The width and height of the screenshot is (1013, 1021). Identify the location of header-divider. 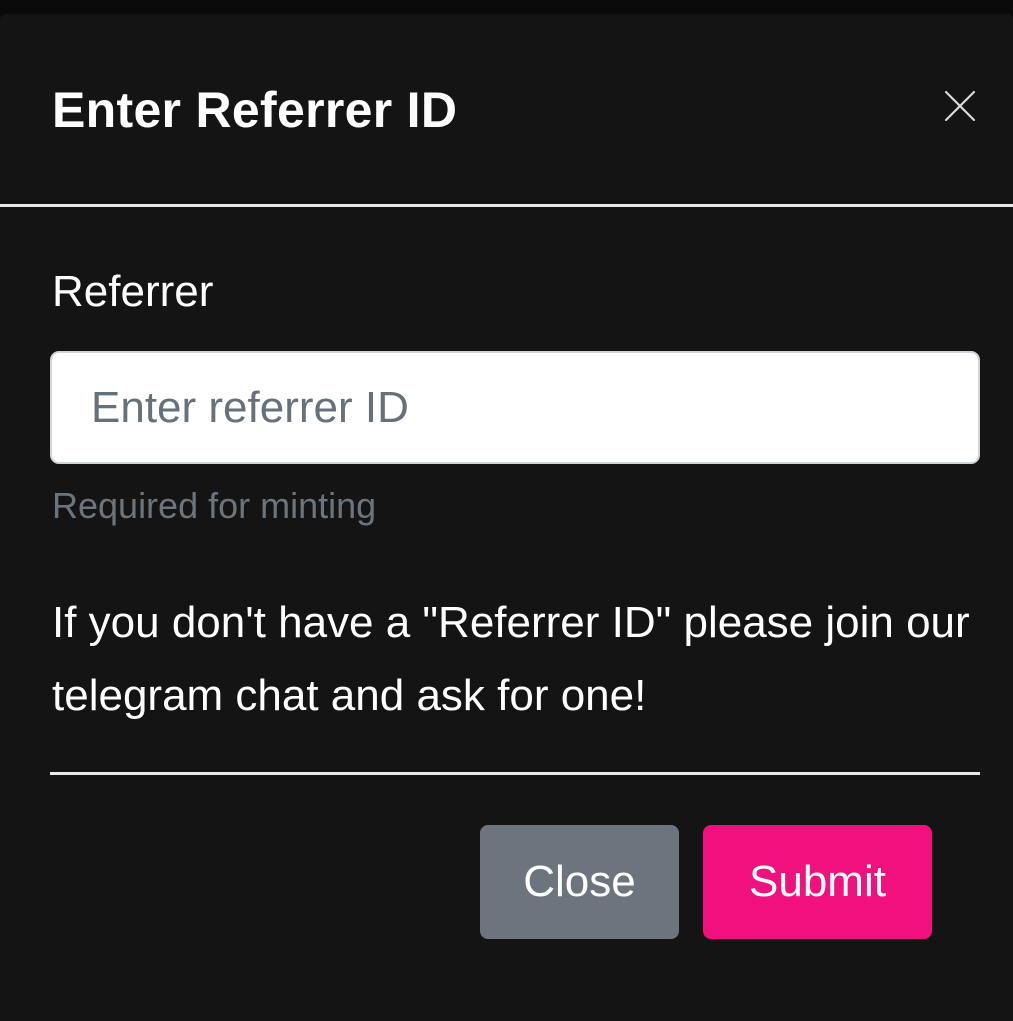
(506, 205).